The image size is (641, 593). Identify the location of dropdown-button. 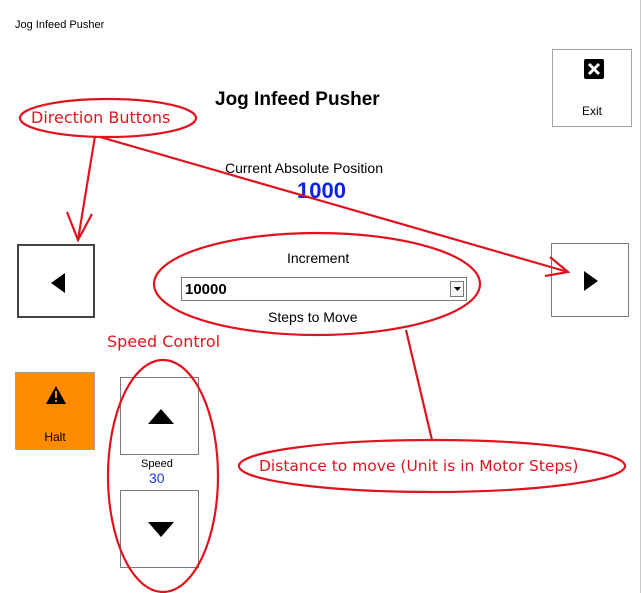
(457, 289).